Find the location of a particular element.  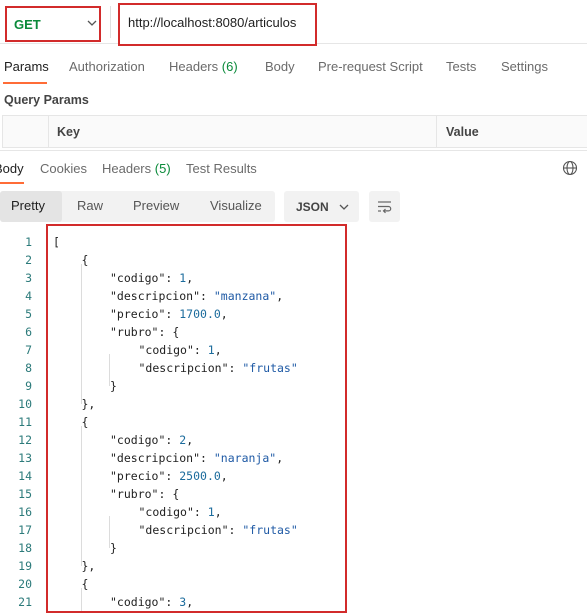

line-number: 17 is located at coordinates (25, 530).